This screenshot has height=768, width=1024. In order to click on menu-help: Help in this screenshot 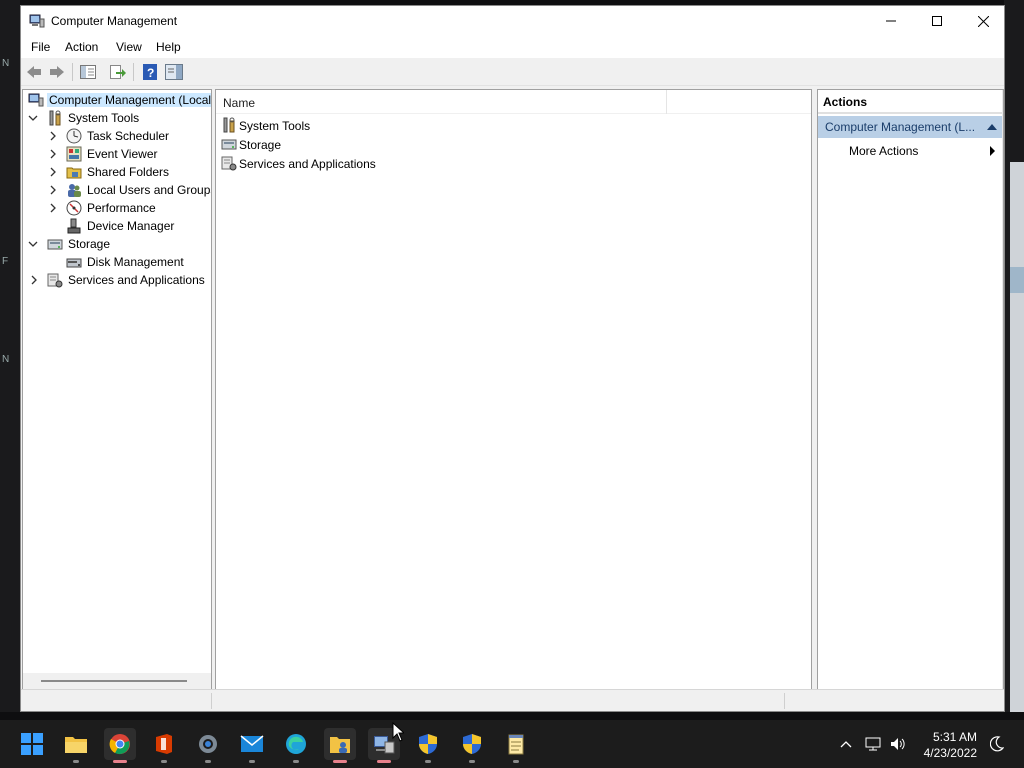, I will do `click(168, 47)`.